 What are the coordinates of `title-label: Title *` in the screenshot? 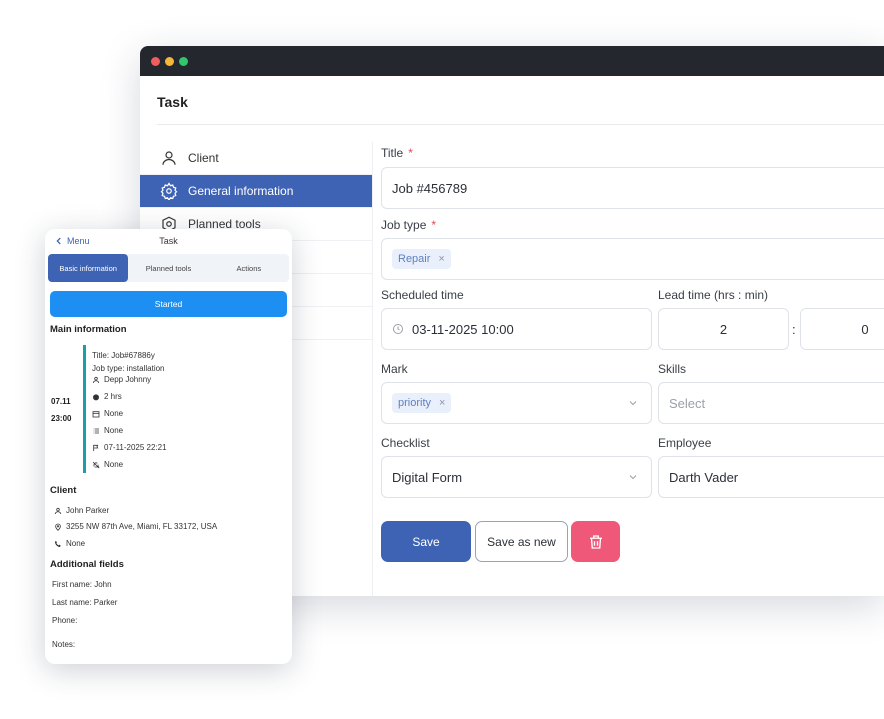 It's located at (397, 153).